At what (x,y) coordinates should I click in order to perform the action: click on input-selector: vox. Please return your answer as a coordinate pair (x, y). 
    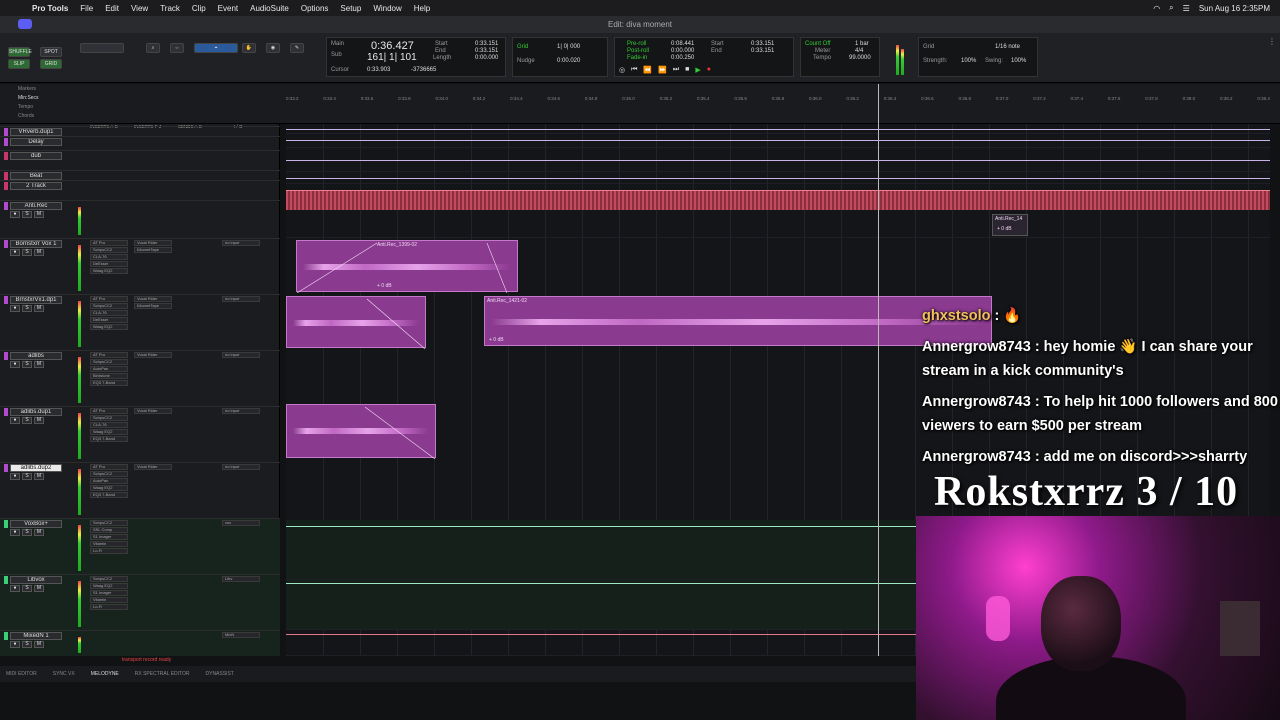
    Looking at the image, I should click on (241, 523).